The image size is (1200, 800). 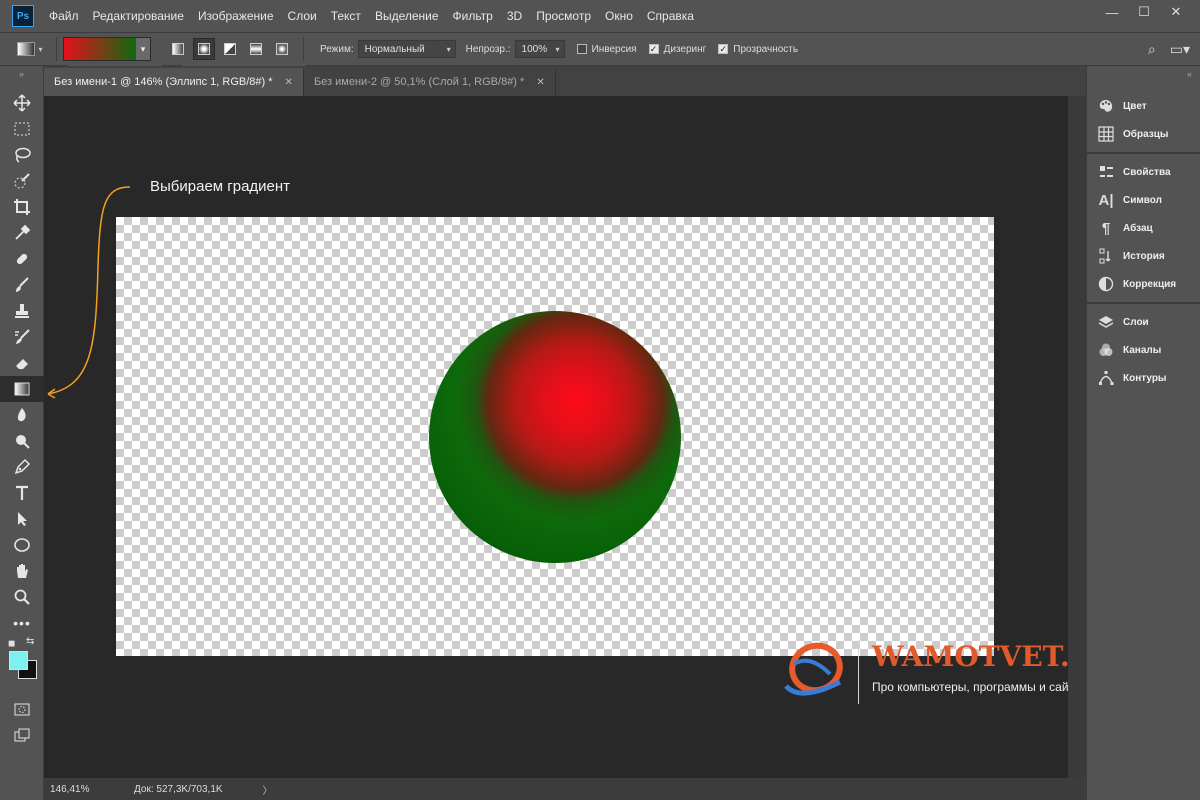 I want to click on panel-label: Абзац, so click(x=1138, y=228).